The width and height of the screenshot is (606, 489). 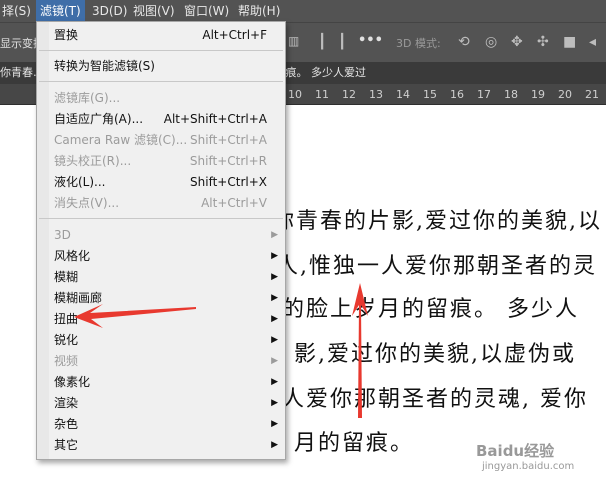 I want to click on menu-item-noise: 杂色 ▶, so click(x=161, y=424).